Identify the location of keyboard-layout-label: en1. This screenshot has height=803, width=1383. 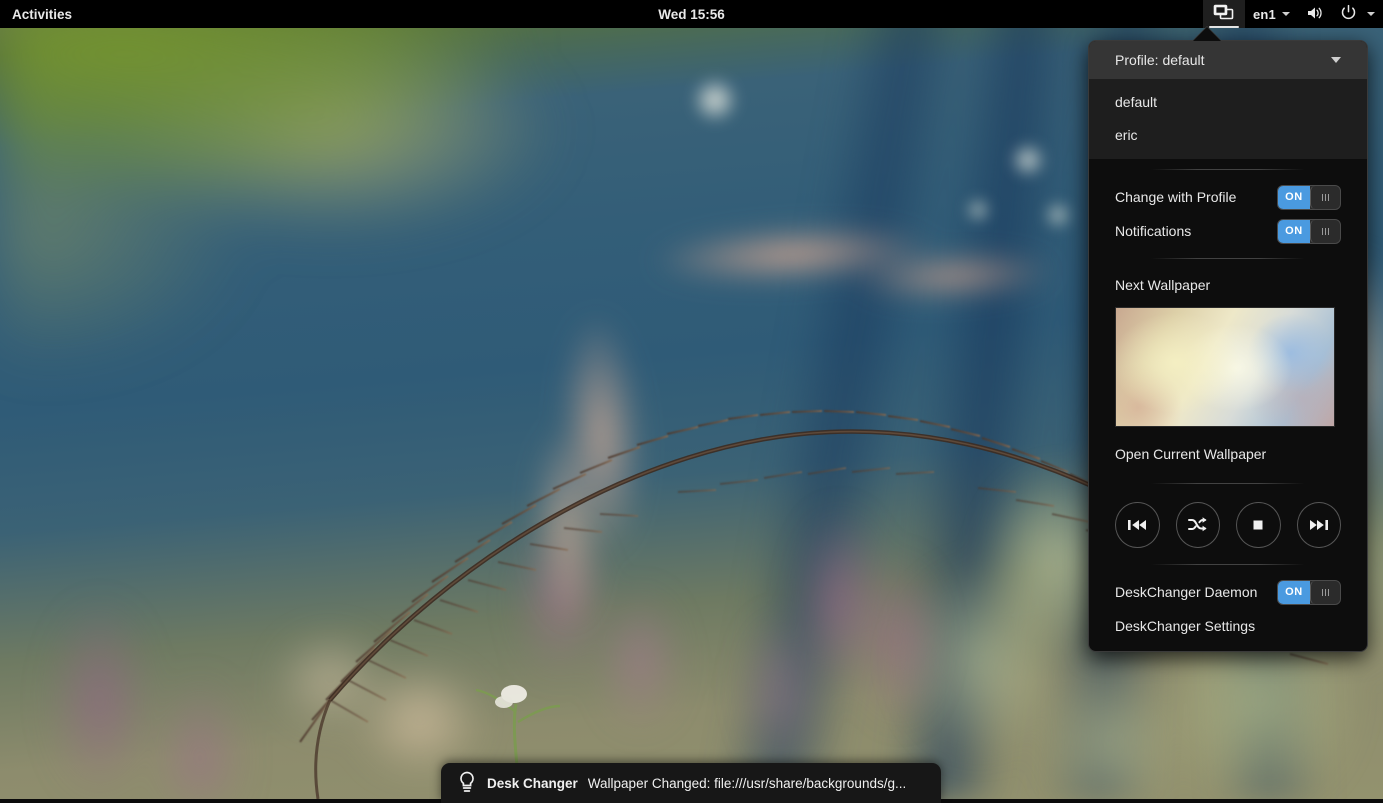
(1264, 14).